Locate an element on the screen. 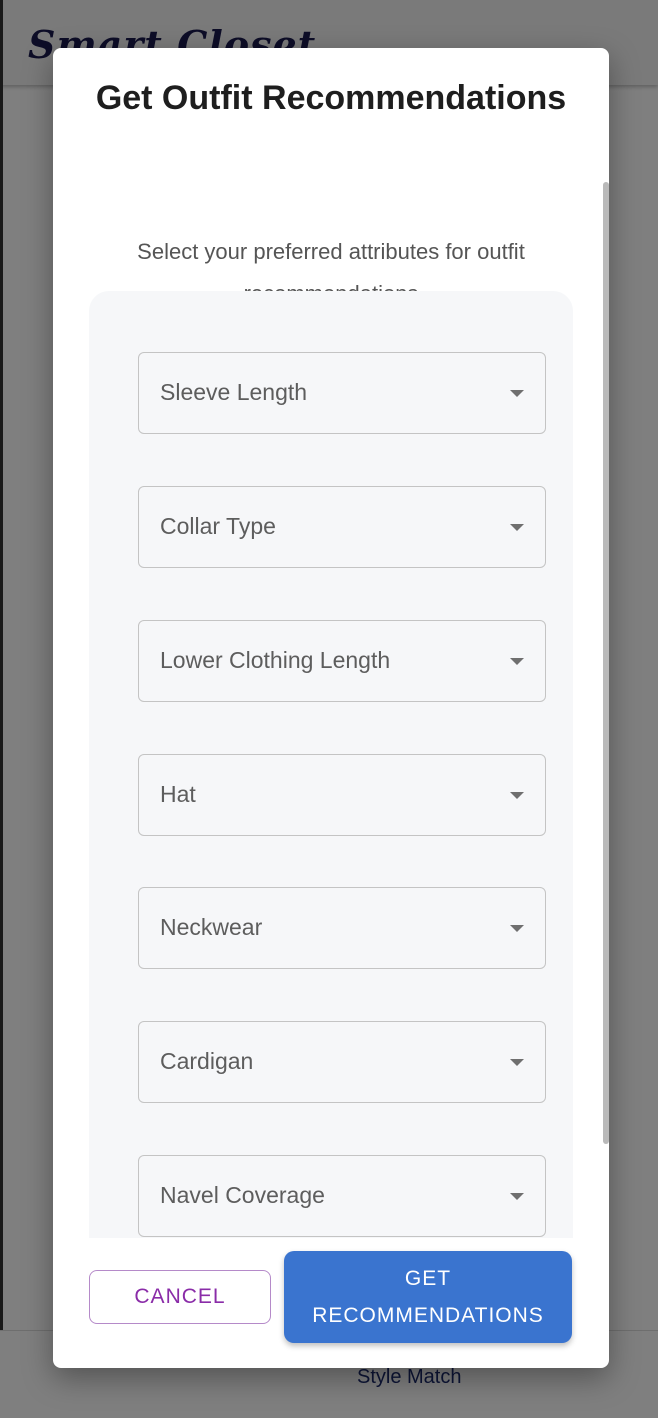 This screenshot has height=1419, width=658. select-label: Sleeve Length is located at coordinates (234, 392).